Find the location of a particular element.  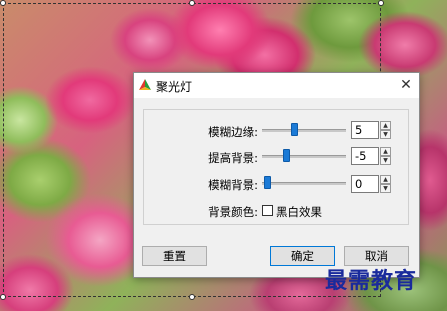

watermark-text: 最需教育 is located at coordinates (371, 281).